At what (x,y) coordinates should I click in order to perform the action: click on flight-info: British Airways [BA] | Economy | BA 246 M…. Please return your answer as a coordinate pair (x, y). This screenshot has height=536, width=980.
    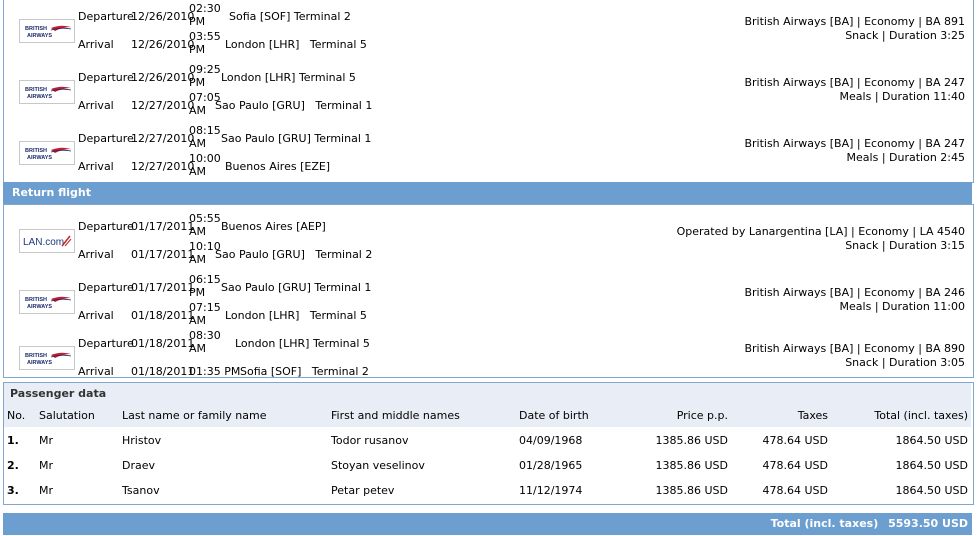
    Looking at the image, I should click on (854, 300).